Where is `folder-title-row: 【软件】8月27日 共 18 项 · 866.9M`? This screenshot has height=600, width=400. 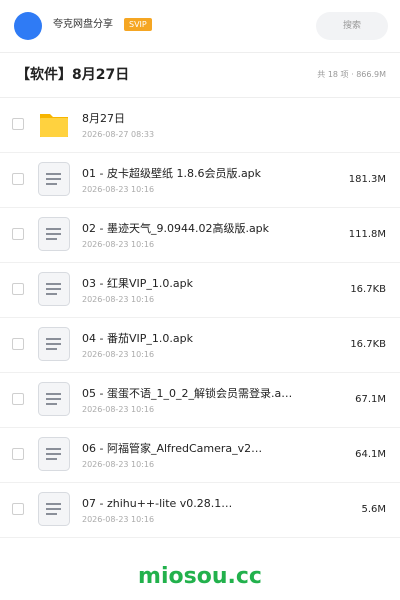
folder-title-row: 【软件】8月27日 共 18 项 · 866.9M is located at coordinates (200, 75).